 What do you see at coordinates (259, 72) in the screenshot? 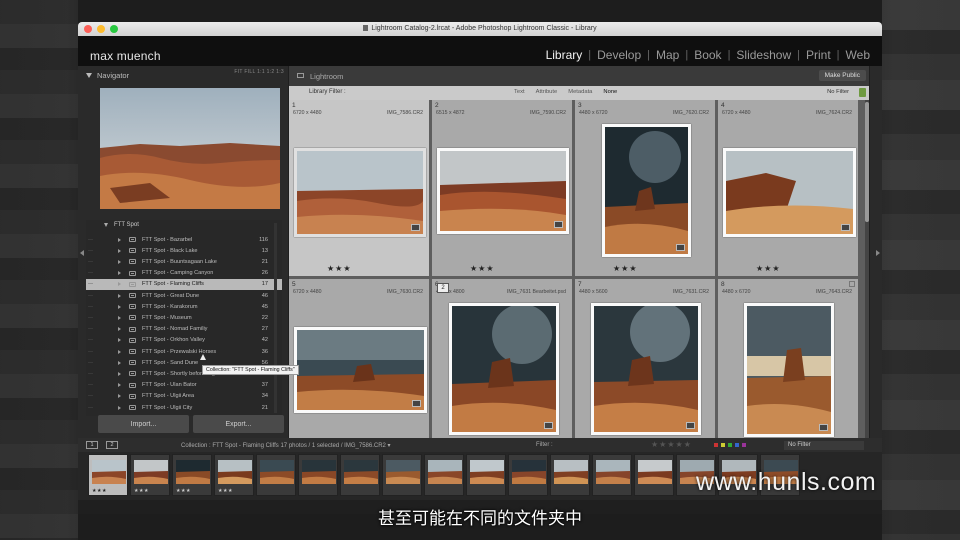
I see `navigator-zoom-options: FIT FILL 1:1 1:2 1:3` at bounding box center [259, 72].